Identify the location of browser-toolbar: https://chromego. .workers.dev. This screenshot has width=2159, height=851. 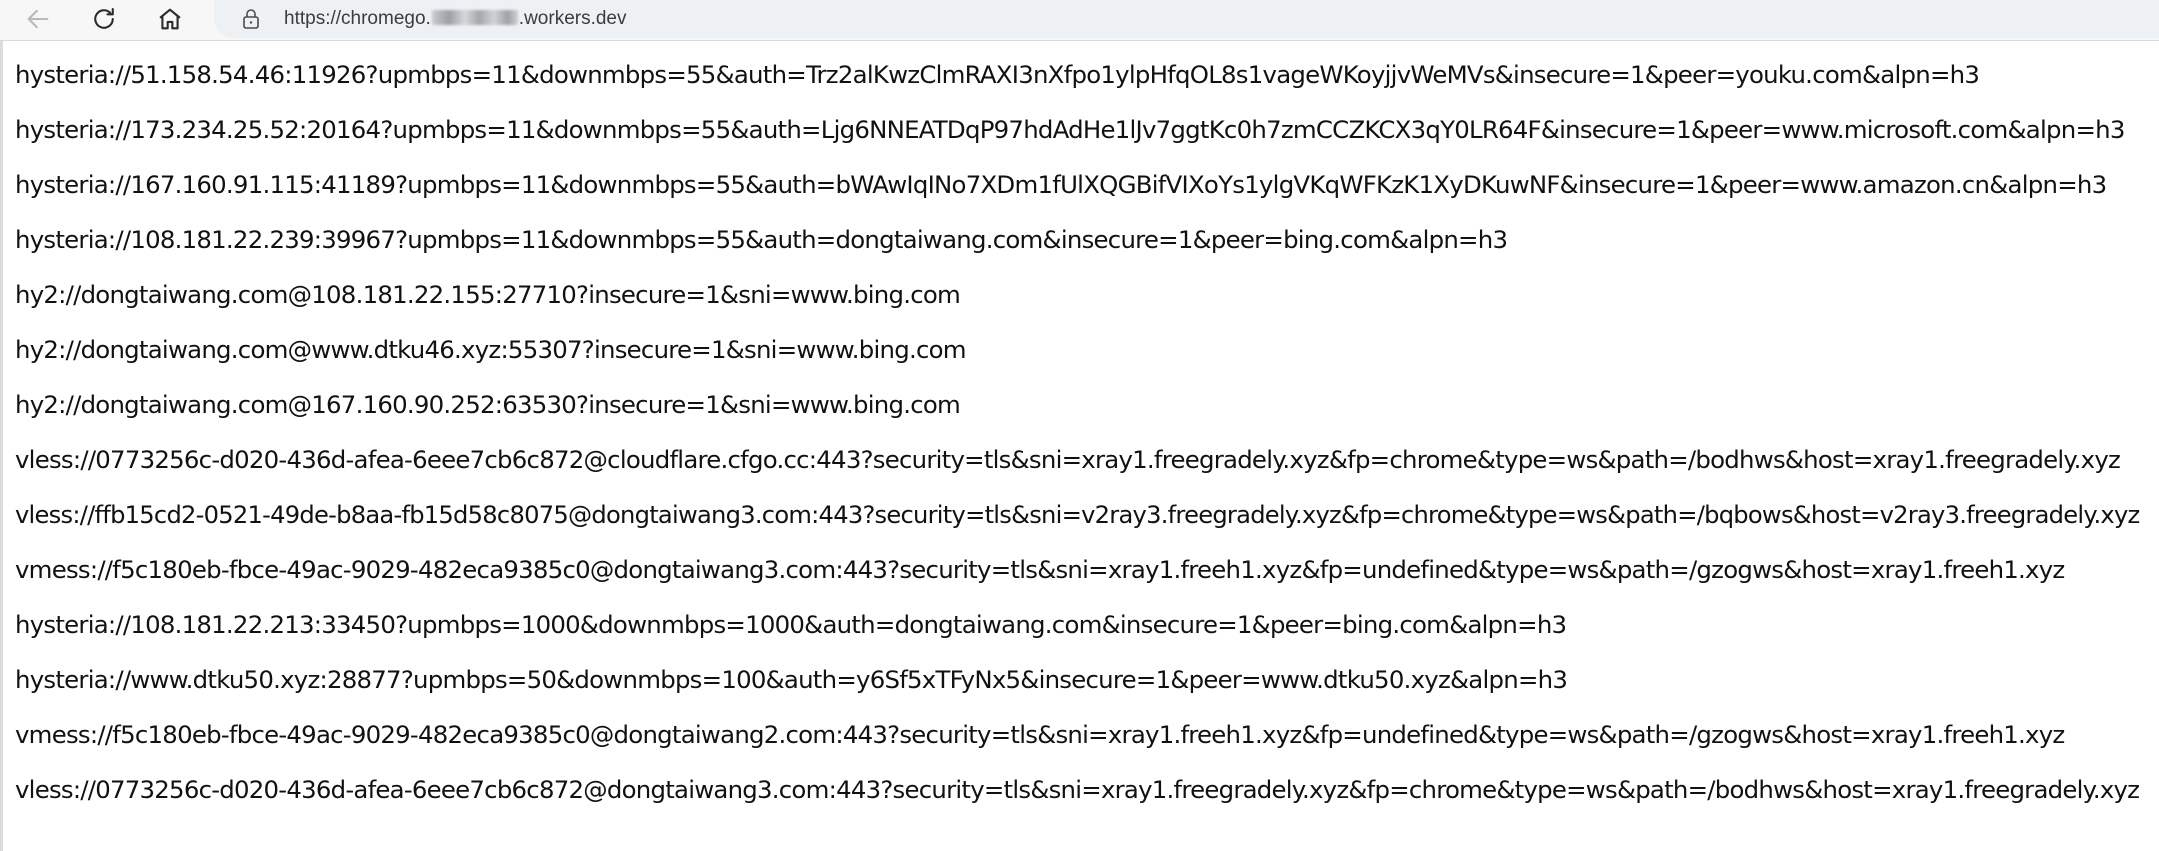
(1079, 20).